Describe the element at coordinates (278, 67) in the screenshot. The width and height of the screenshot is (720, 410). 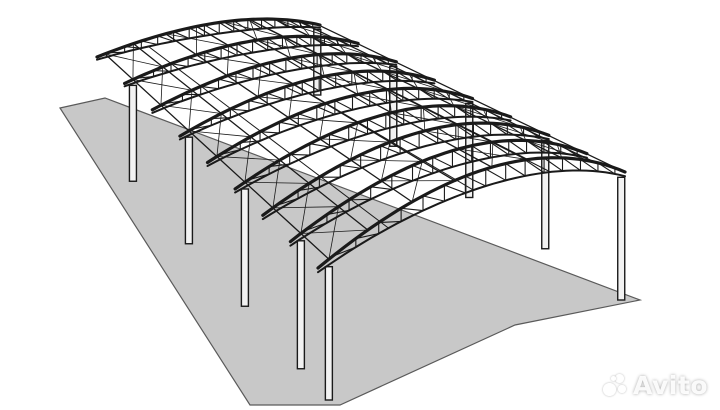
I see `arch-truss-3-web` at that location.